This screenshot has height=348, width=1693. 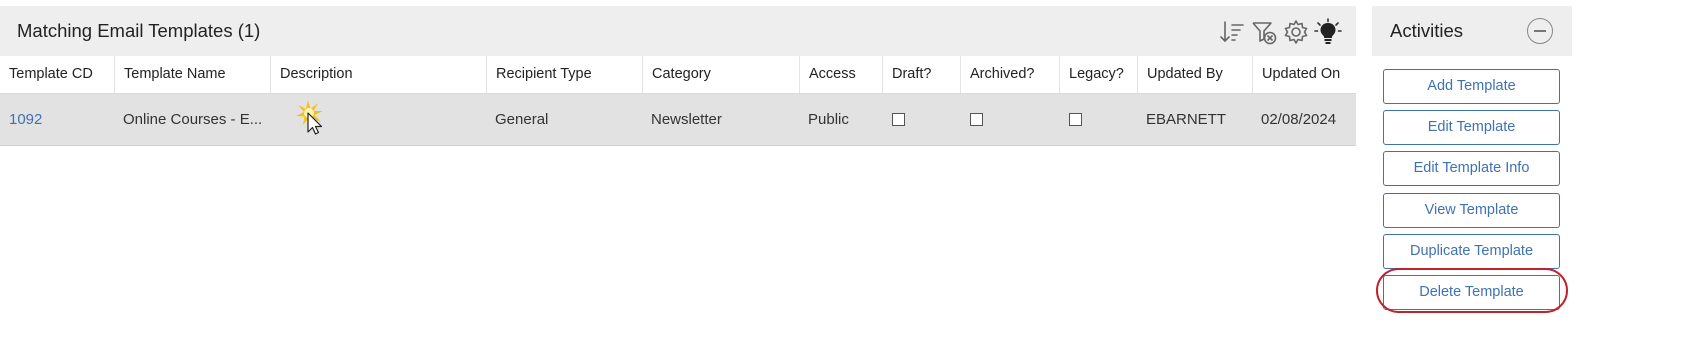 What do you see at coordinates (1471, 251) in the screenshot?
I see `duplicate-template-button: Duplicate Template` at bounding box center [1471, 251].